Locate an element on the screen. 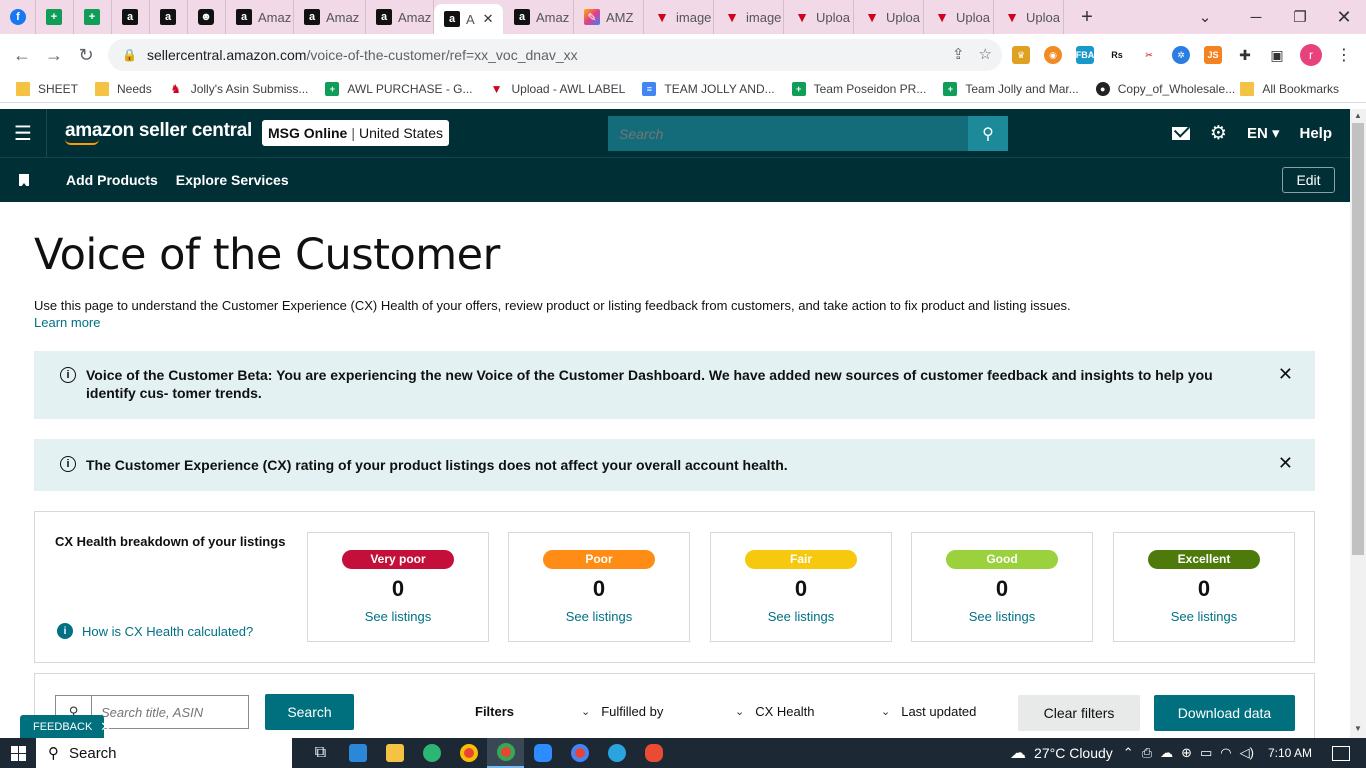  chevron-up-icon: ⌃ is located at coordinates (1128, 753).